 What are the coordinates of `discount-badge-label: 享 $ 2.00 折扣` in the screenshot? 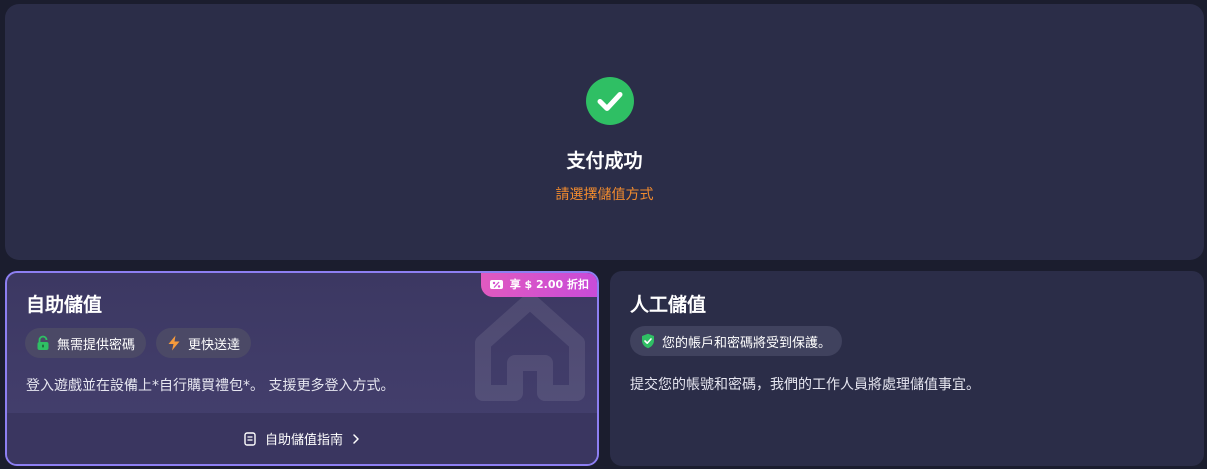 It's located at (549, 284).